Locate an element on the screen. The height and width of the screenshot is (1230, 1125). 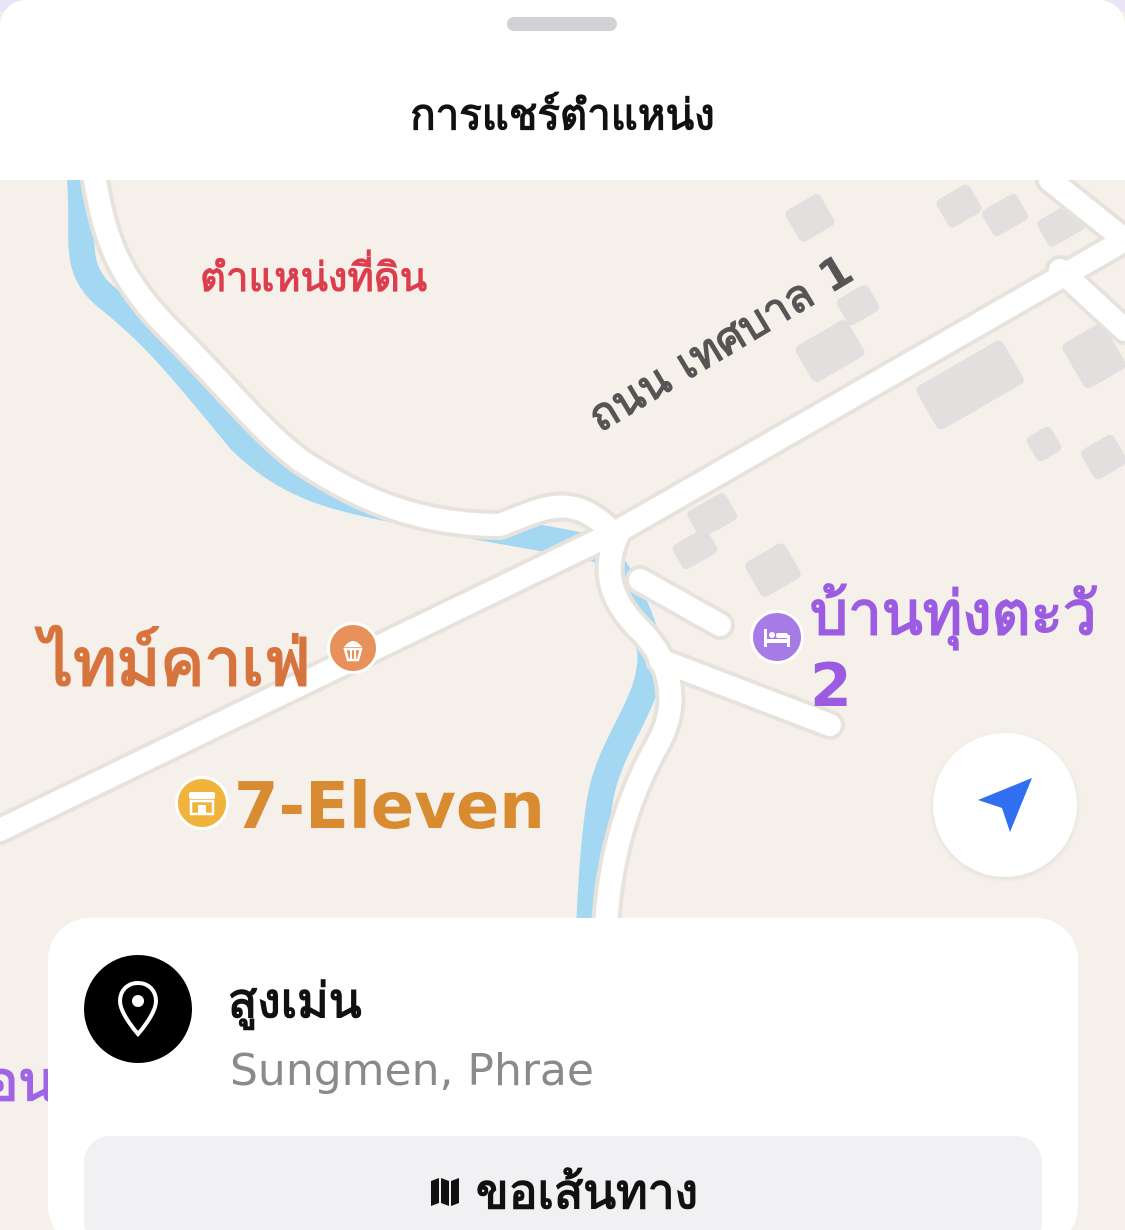
current-location-button is located at coordinates (1005, 805).